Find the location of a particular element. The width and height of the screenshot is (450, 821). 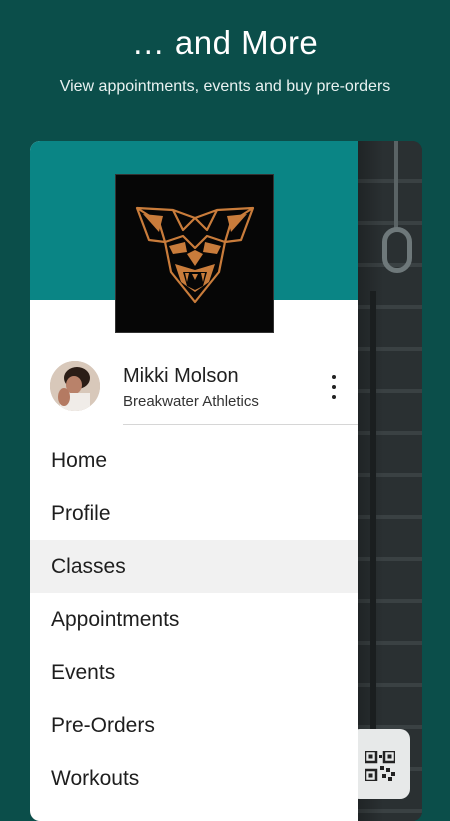

gym-logo is located at coordinates (194, 253).